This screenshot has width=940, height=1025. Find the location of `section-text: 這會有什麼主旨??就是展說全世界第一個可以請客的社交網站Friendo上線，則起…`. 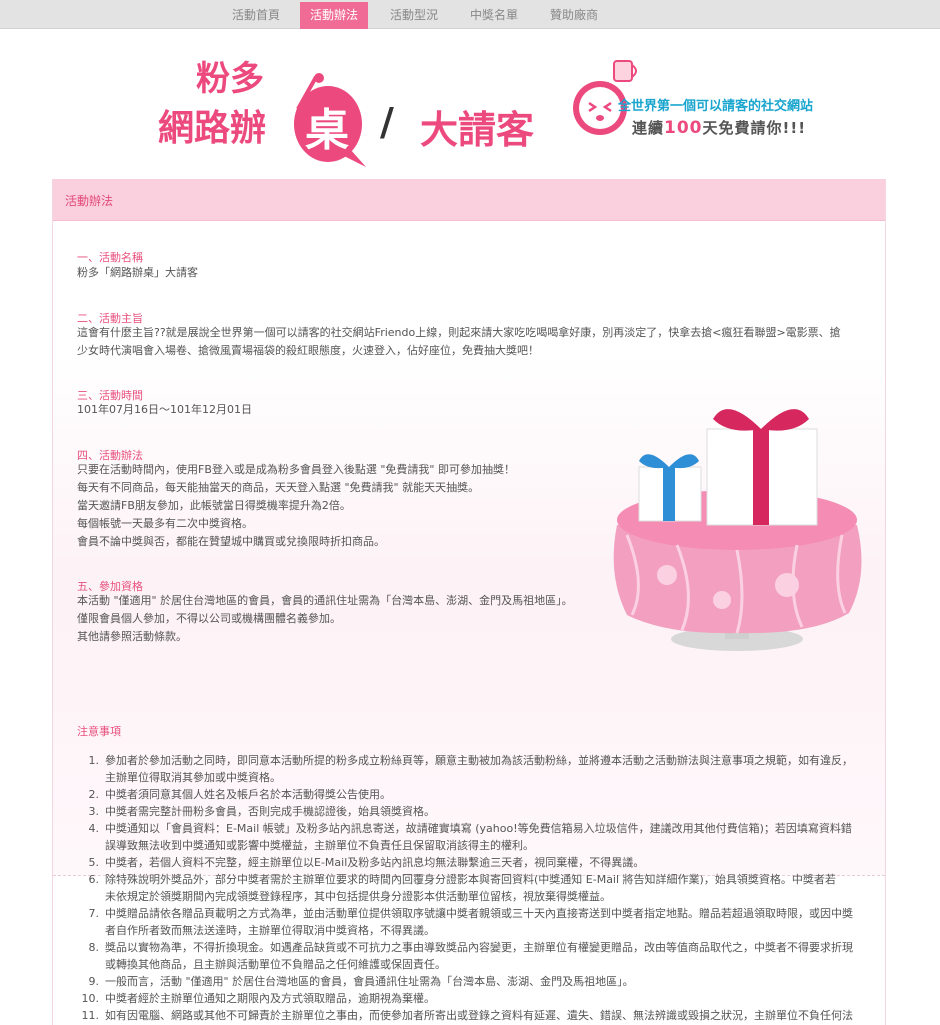

section-text: 這會有什麼主旨??就是展說全世界第一個可以請客的社交網站Friendo上線，則起… is located at coordinates (459, 332).